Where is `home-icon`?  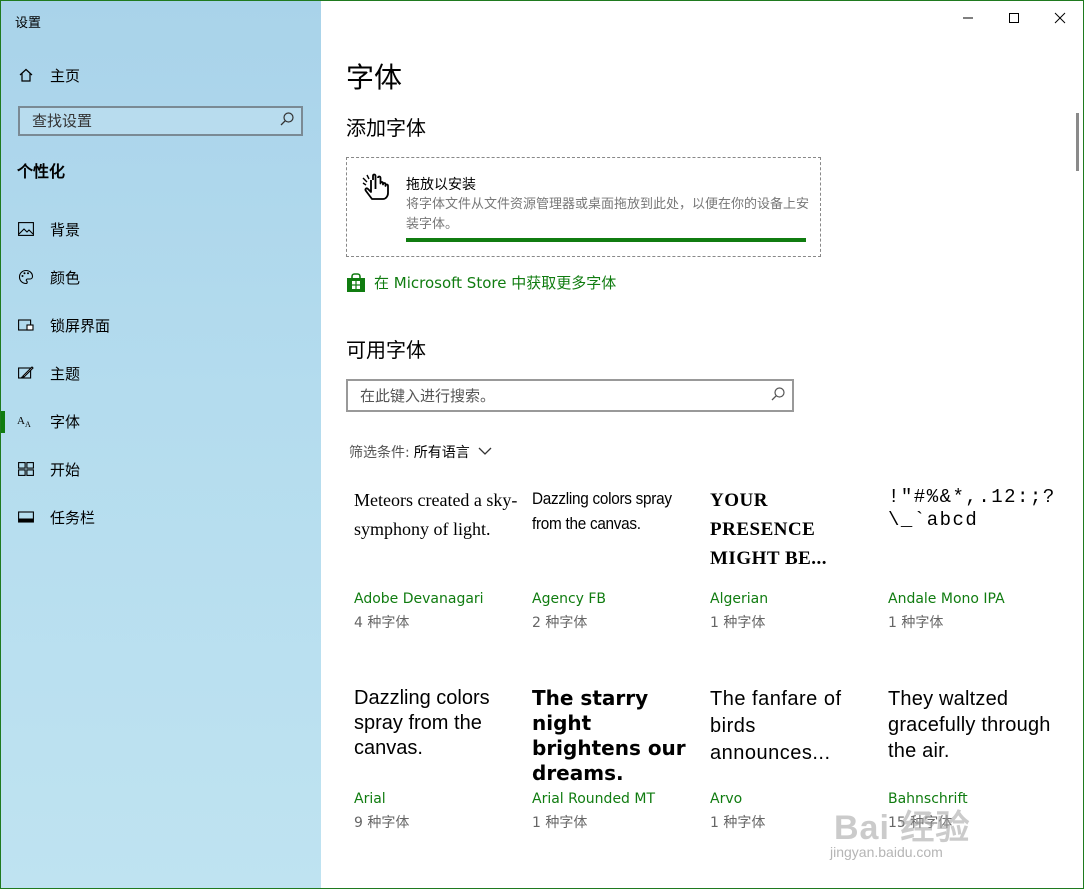 home-icon is located at coordinates (26, 75).